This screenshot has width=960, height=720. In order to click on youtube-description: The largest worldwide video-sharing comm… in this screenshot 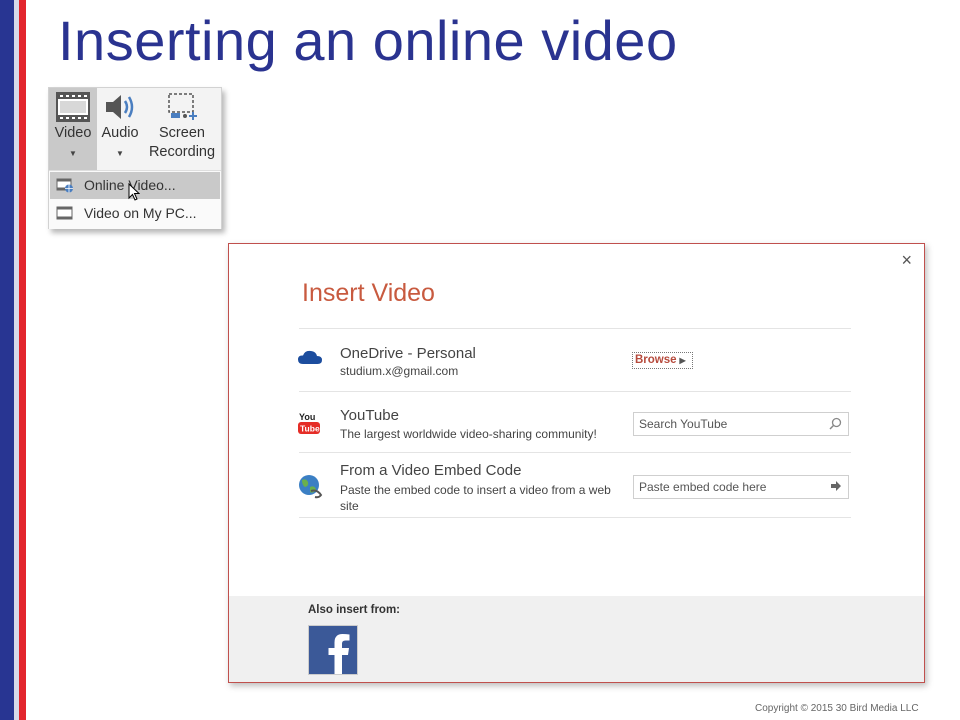, I will do `click(468, 434)`.